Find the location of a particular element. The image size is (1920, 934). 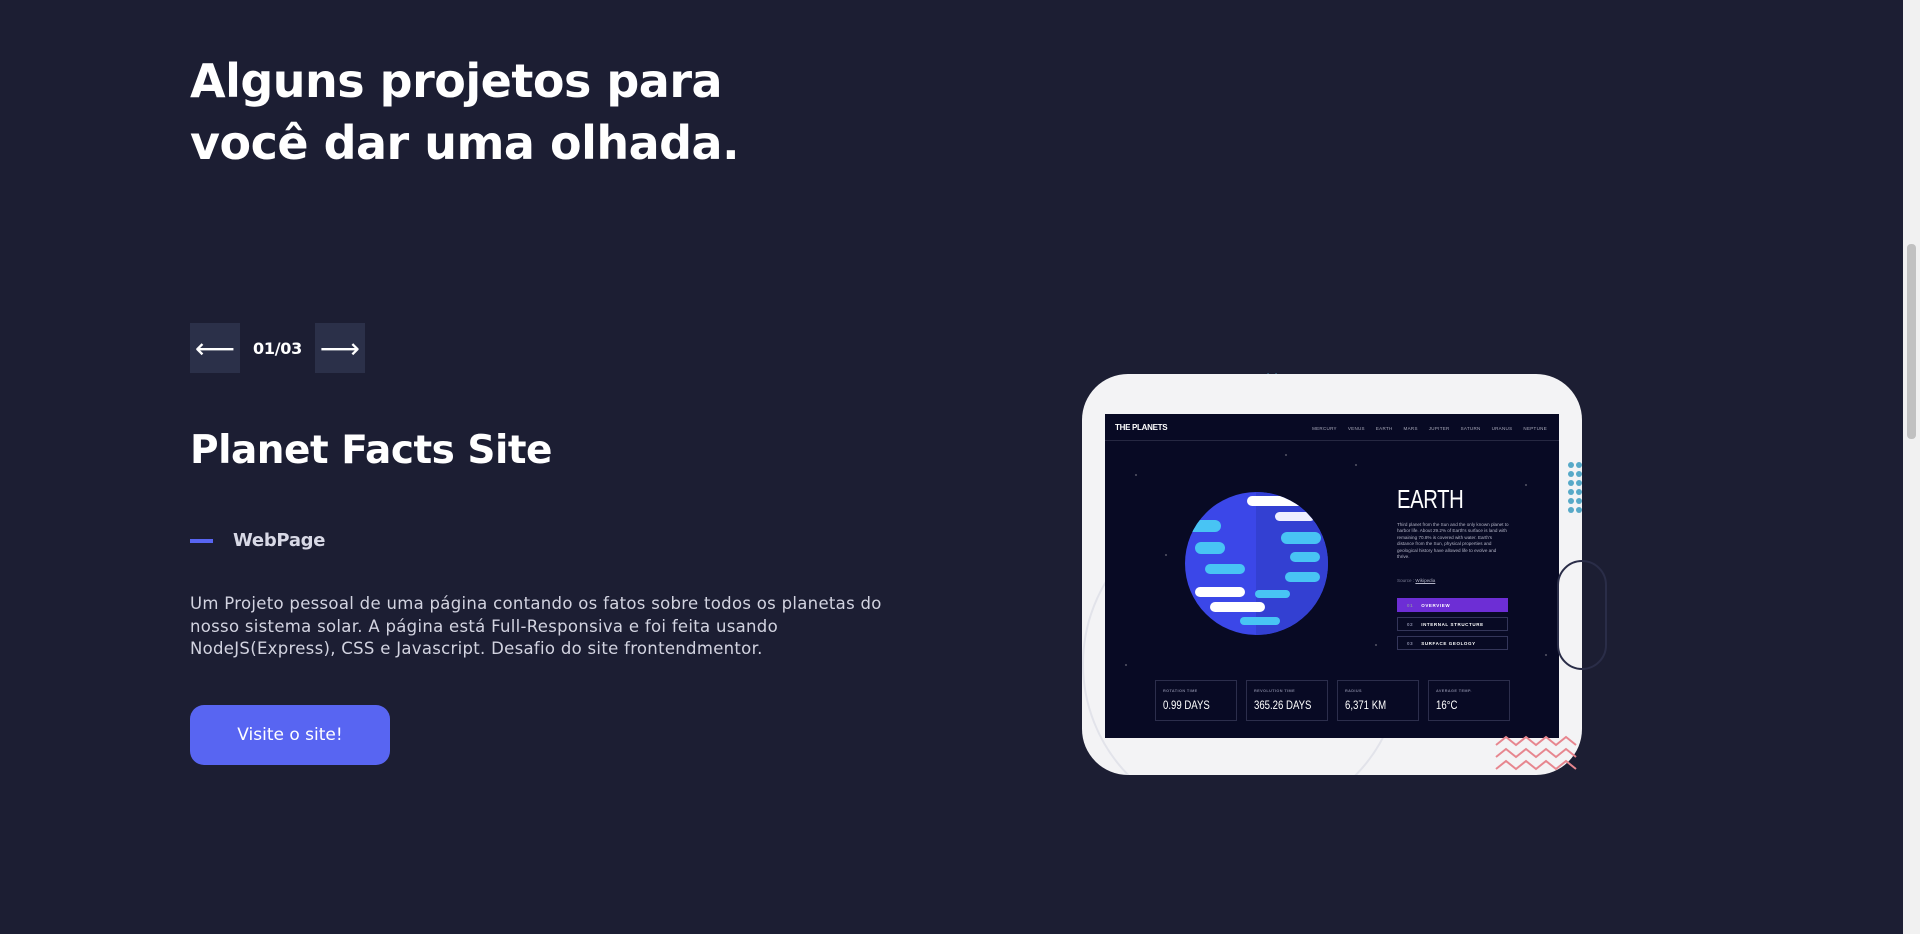

preview-tab-number: 01 is located at coordinates (1410, 605).